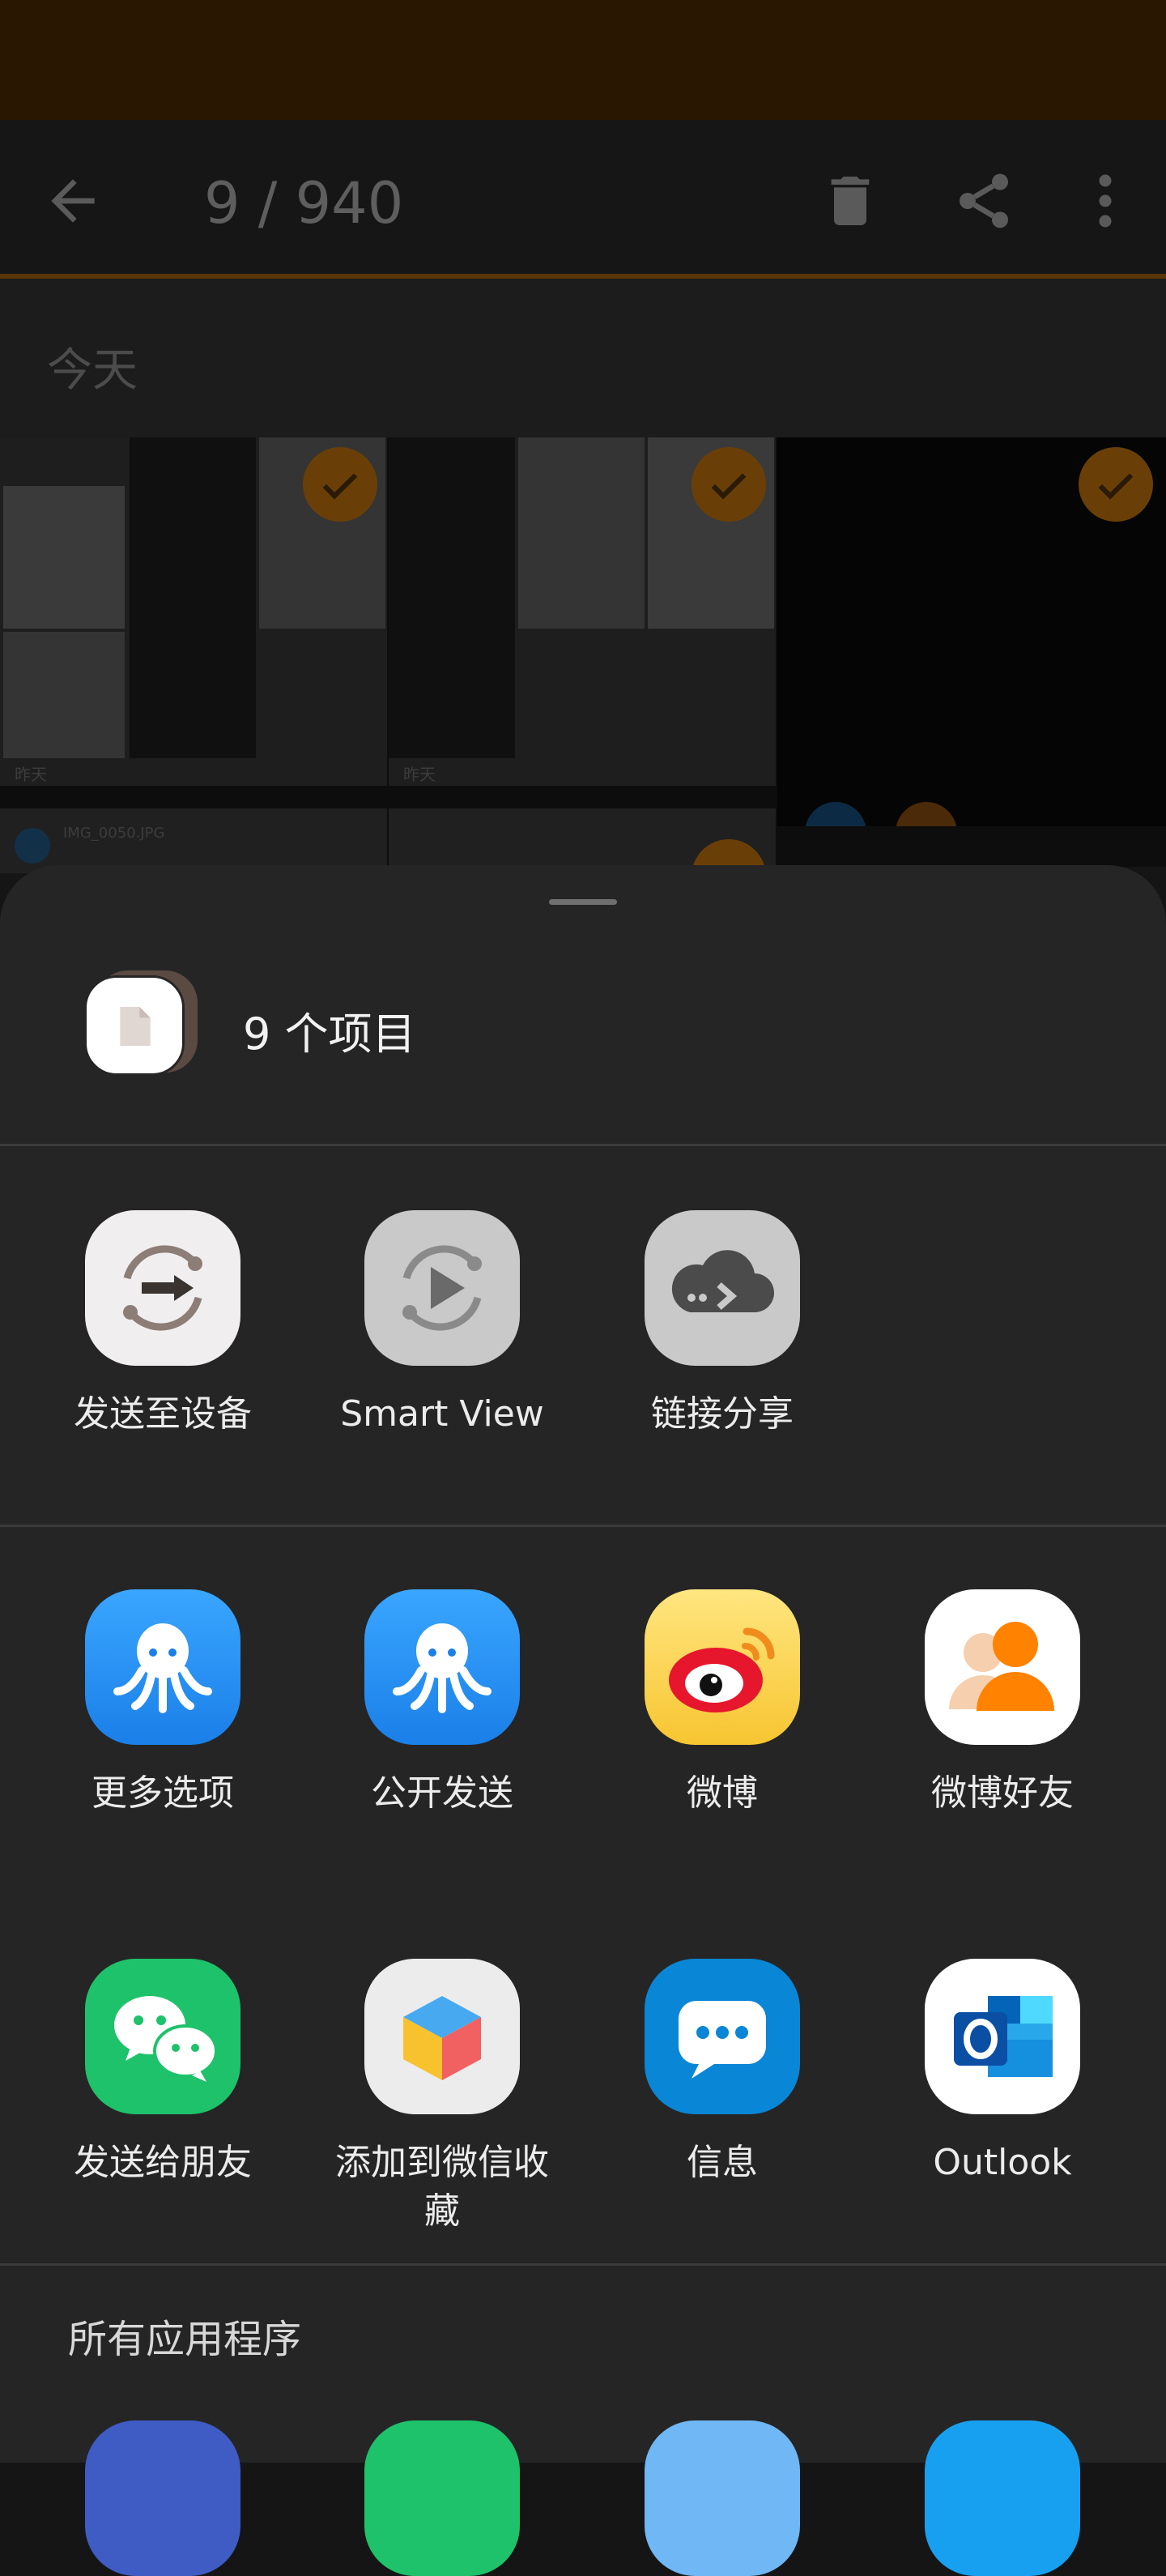 The width and height of the screenshot is (1166, 2576). Describe the element at coordinates (442, 1414) in the screenshot. I see `app-label: Smart View` at that location.